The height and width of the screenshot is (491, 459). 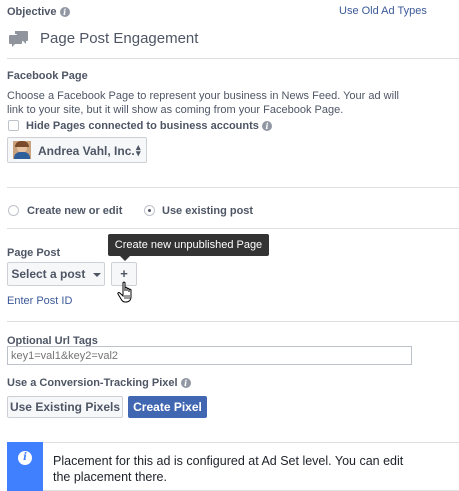 What do you see at coordinates (149, 210) in the screenshot?
I see `use-existing-radio` at bounding box center [149, 210].